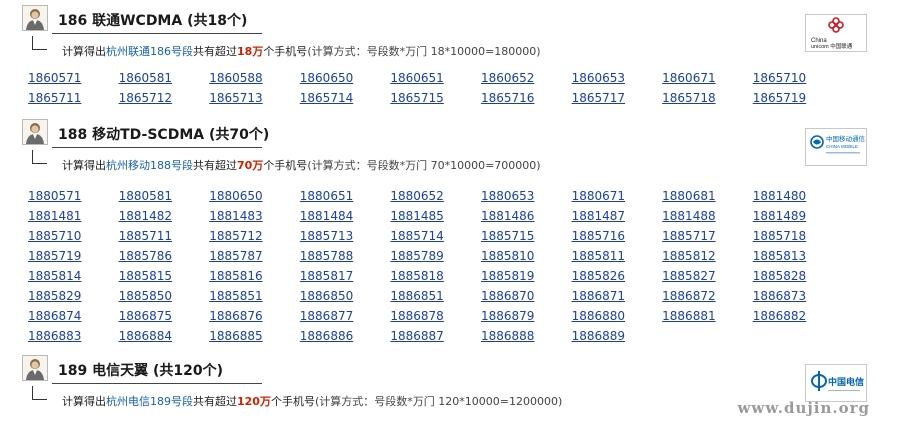  What do you see at coordinates (707, 196) in the screenshot?
I see `number-link: 1880681` at bounding box center [707, 196].